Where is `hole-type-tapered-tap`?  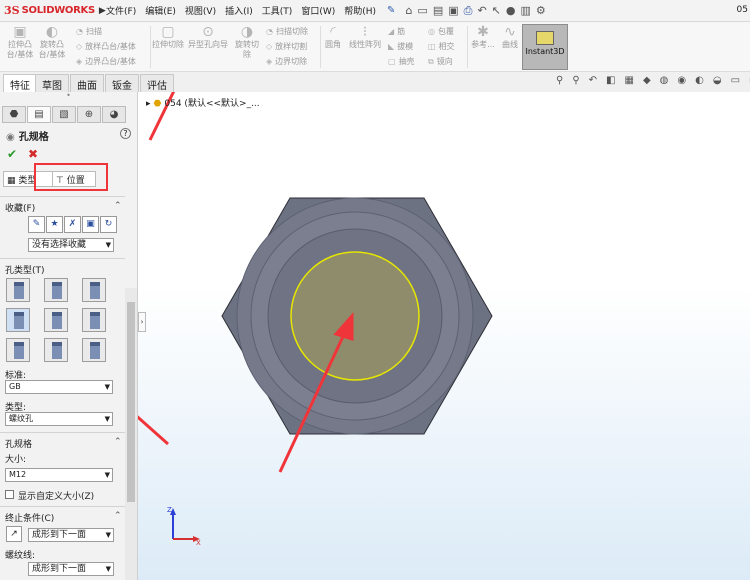 hole-type-tapered-tap is located at coordinates (56, 320).